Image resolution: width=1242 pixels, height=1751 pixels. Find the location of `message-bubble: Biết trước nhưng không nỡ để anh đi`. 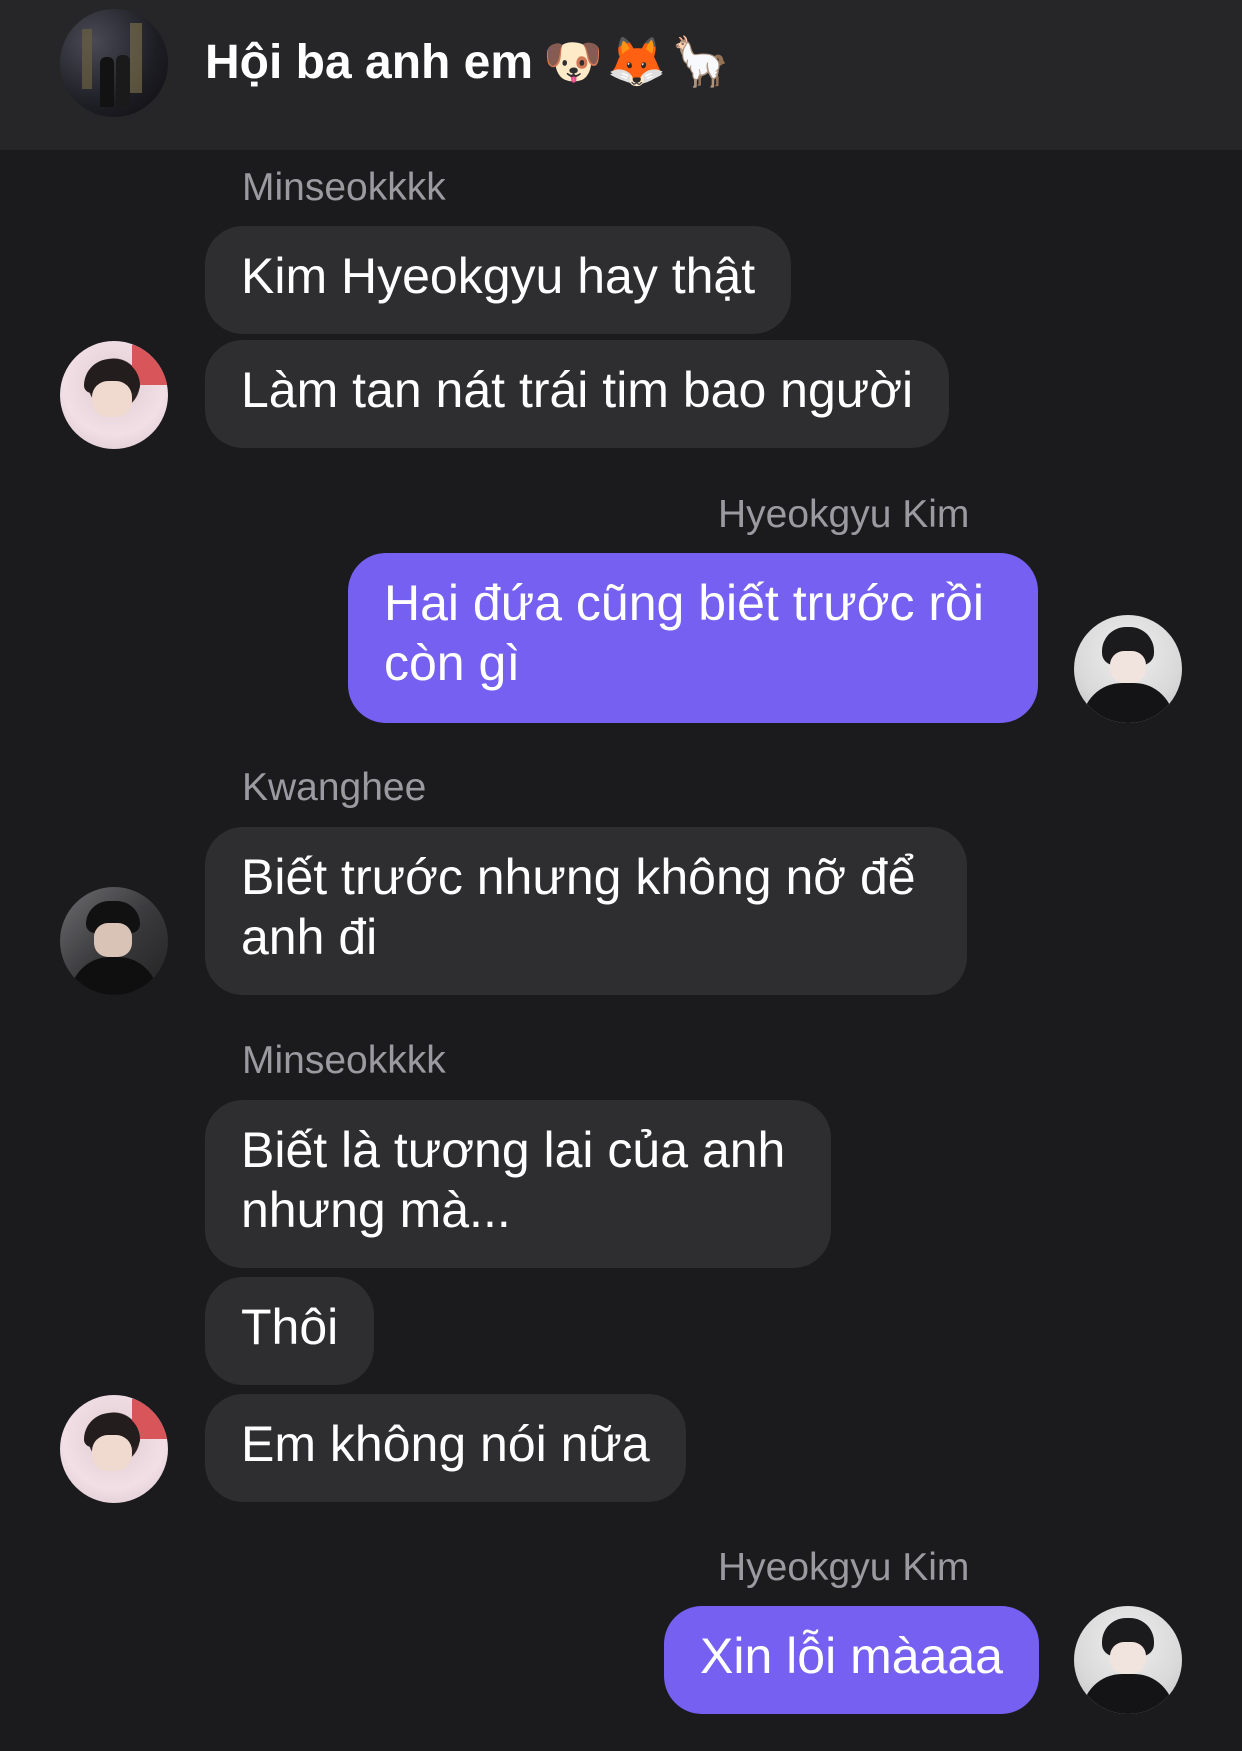

message-bubble: Biết trước nhưng không nỡ để anh đi is located at coordinates (586, 911).